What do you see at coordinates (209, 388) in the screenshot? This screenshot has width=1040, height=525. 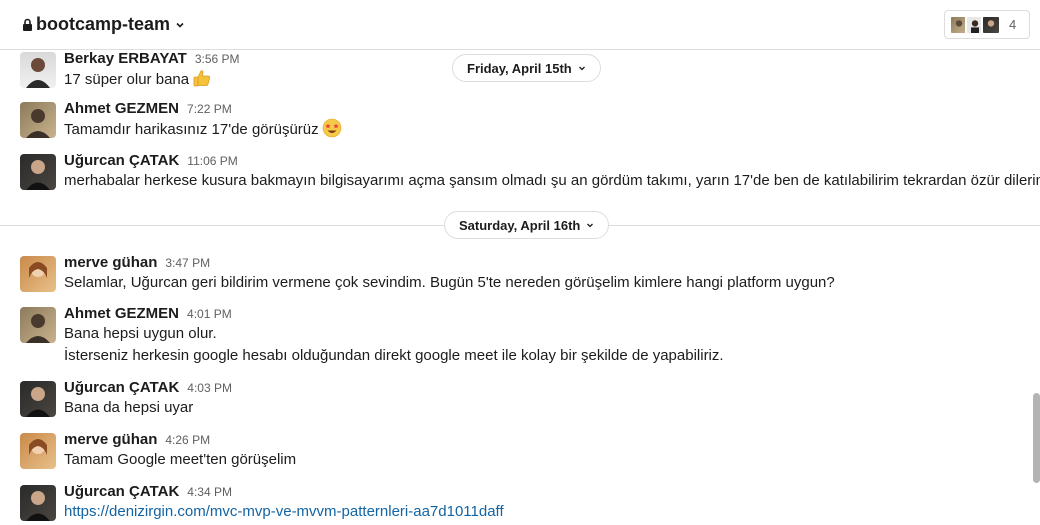 I see `message-timestamp: 4:03 PM` at bounding box center [209, 388].